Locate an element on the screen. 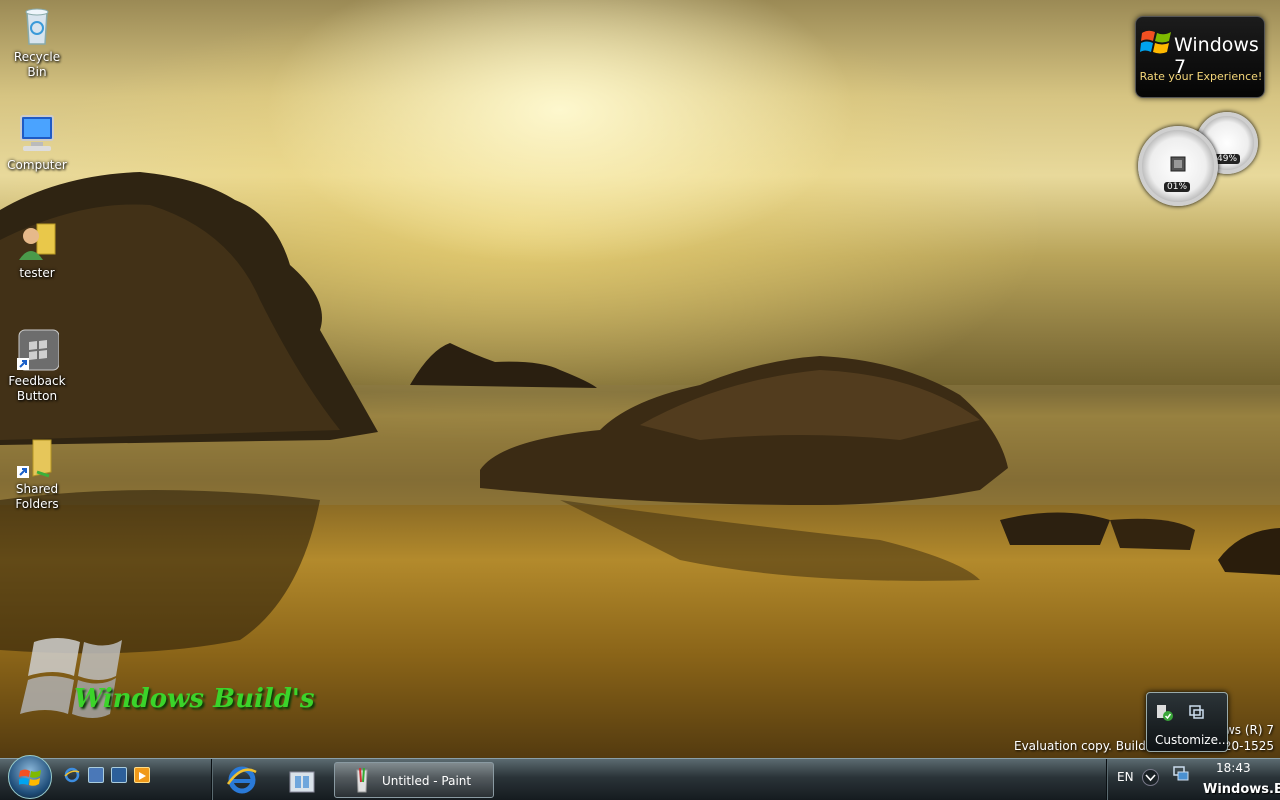  cpu-gauge: 01% is located at coordinates (1178, 166).